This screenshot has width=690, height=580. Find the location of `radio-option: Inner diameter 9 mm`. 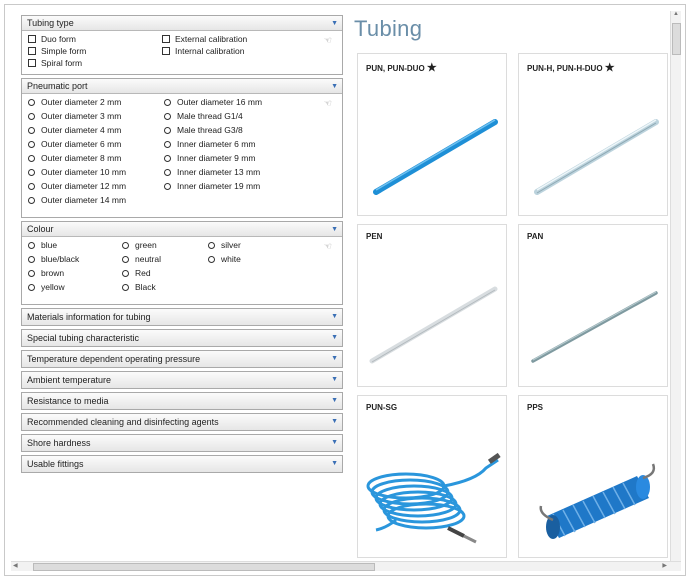

radio-option: Inner diameter 9 mm is located at coordinates (209, 158).